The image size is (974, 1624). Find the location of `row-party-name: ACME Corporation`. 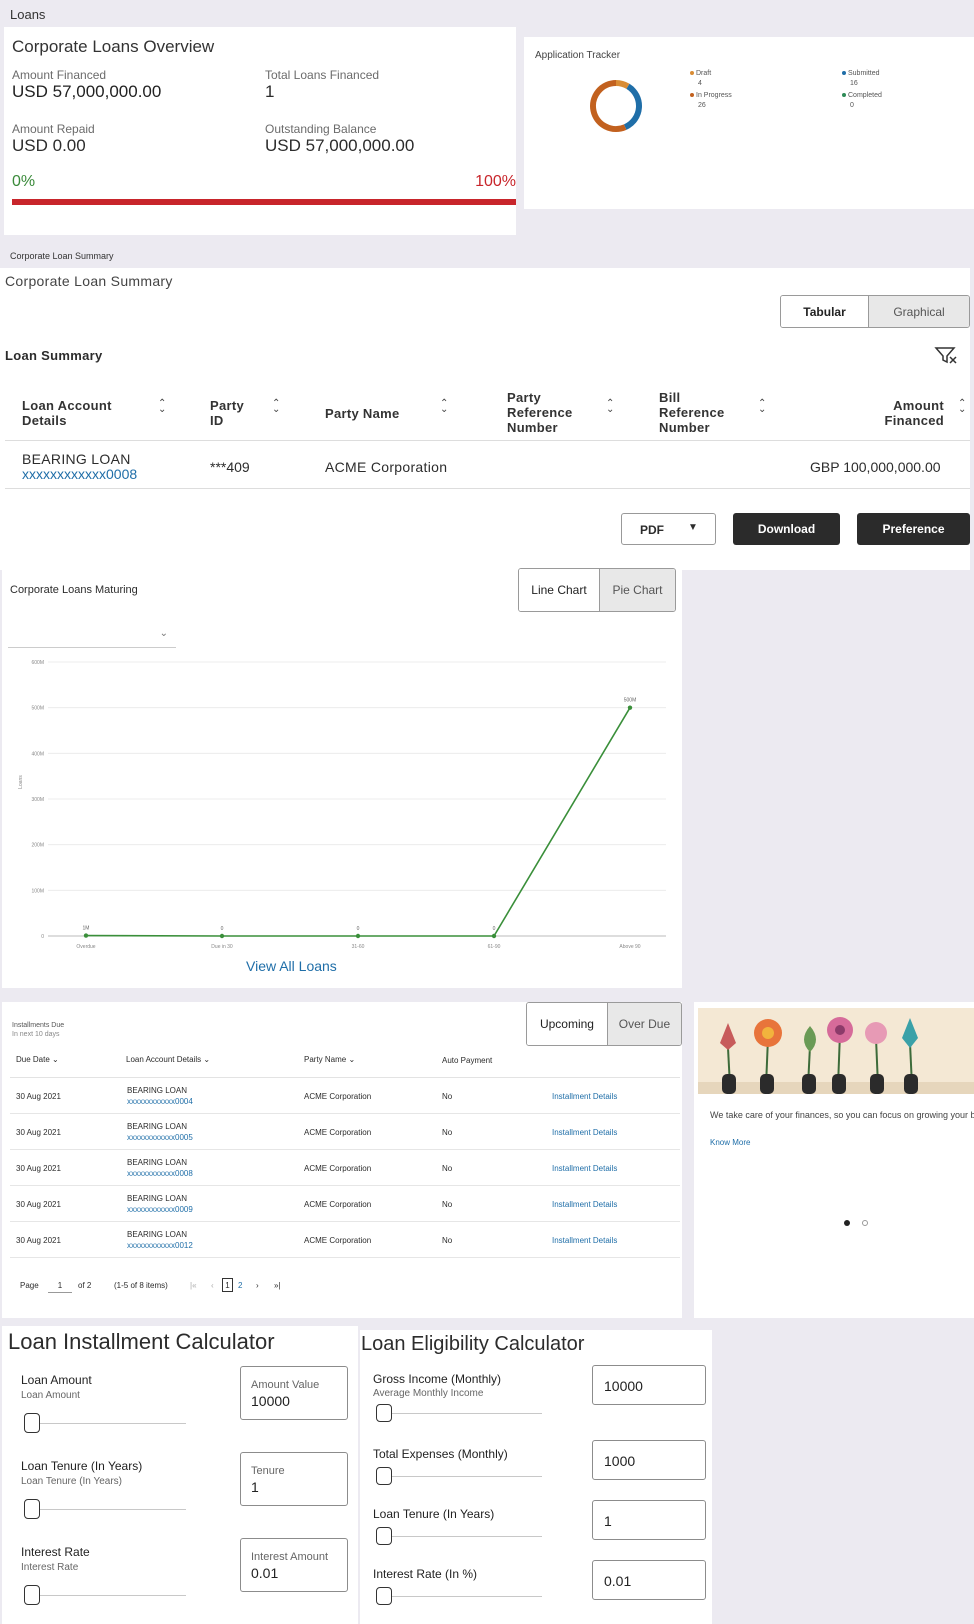

row-party-name: ACME Corporation is located at coordinates (338, 1204).